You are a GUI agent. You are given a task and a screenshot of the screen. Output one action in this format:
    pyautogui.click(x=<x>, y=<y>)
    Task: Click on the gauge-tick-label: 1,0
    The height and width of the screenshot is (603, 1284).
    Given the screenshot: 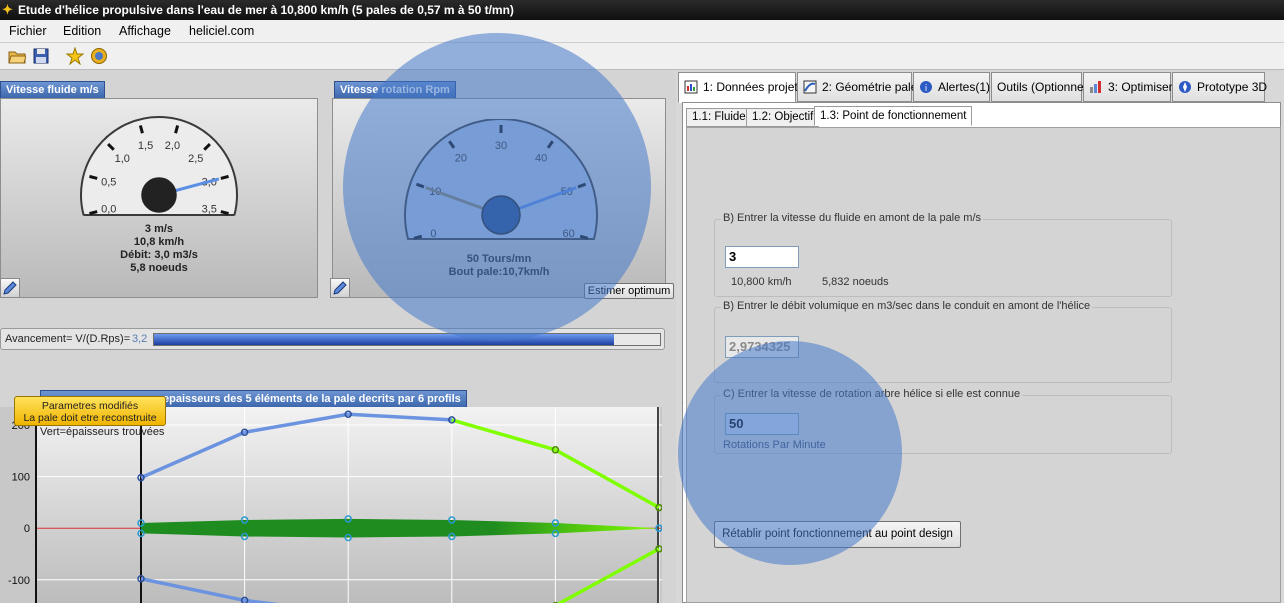 What is the action you would take?
    pyautogui.click(x=122, y=159)
    